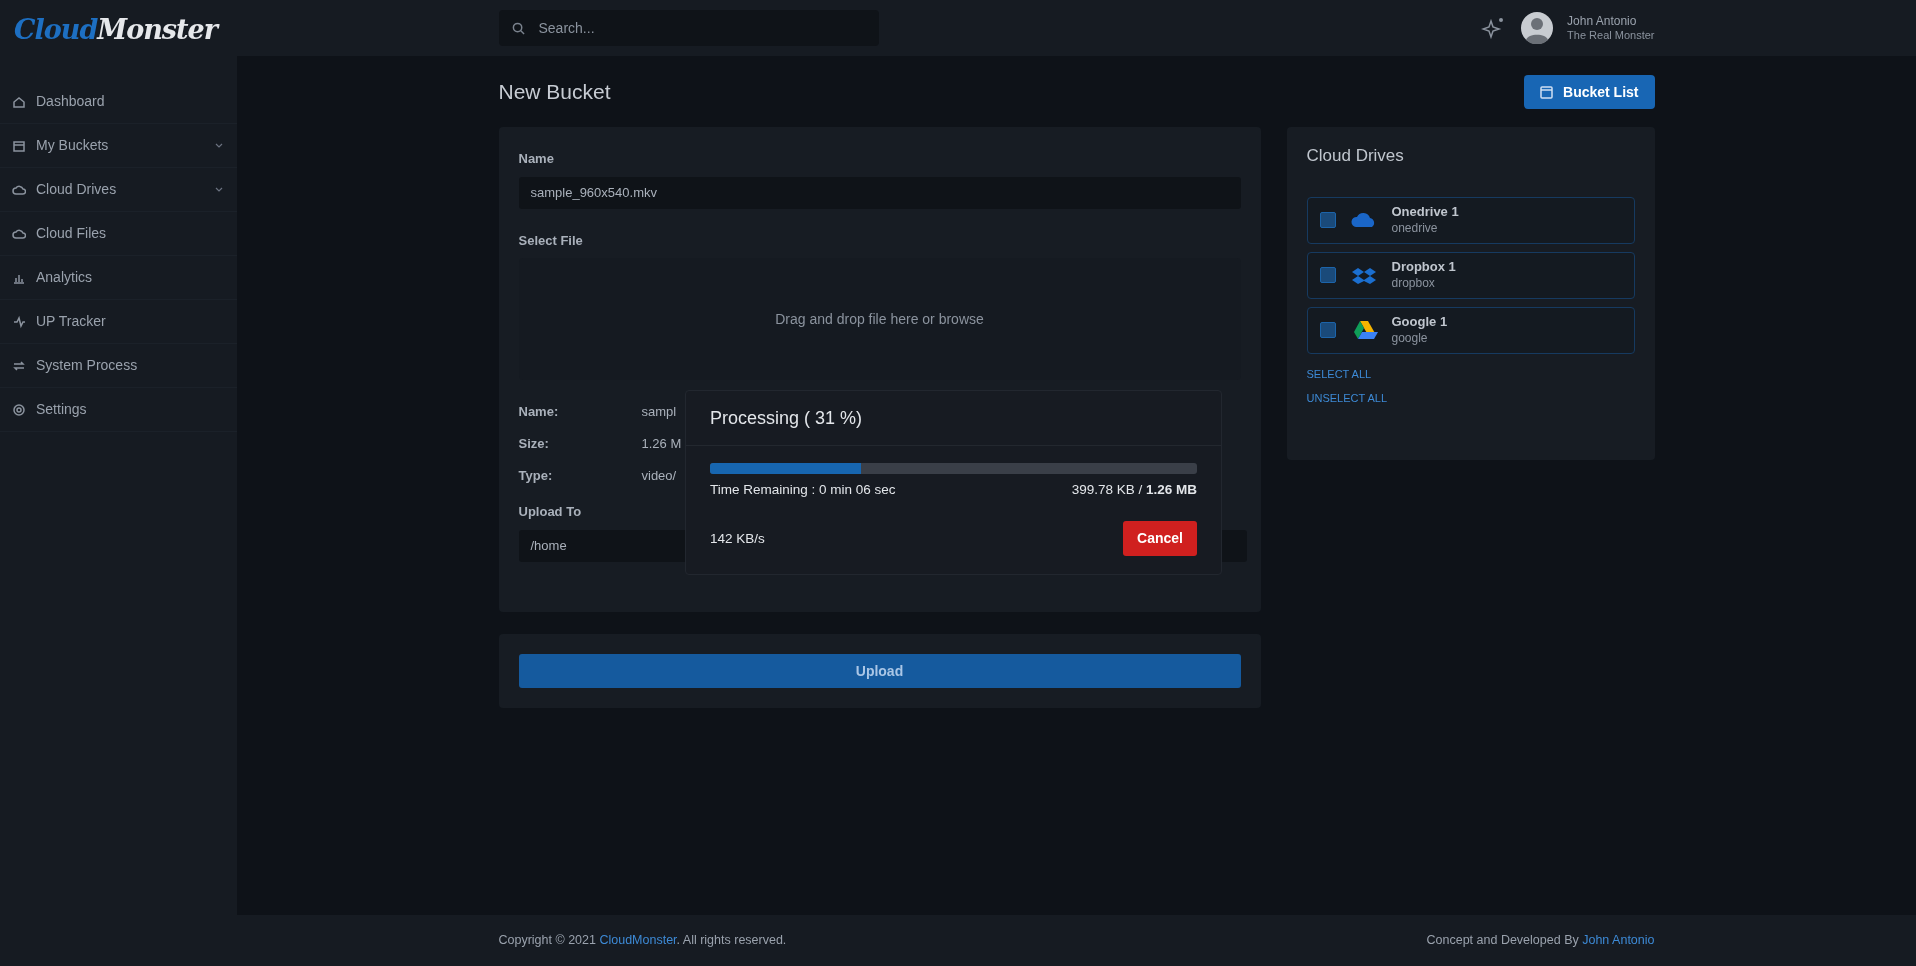 This screenshot has width=1916, height=966. Describe the element at coordinates (879, 319) in the screenshot. I see `dropzone-text: Drag and drop file here or browse` at that location.